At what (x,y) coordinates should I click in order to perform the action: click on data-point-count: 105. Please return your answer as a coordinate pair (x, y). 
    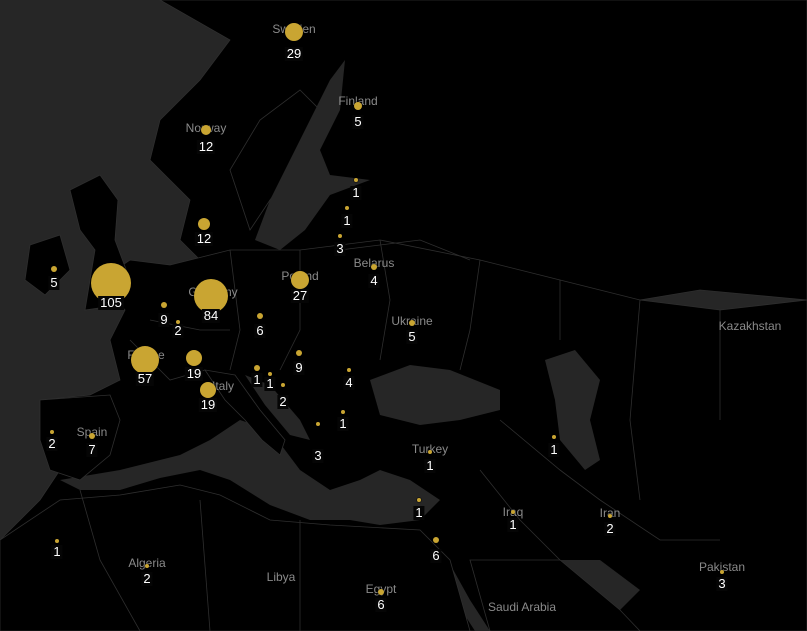
    Looking at the image, I should click on (111, 302).